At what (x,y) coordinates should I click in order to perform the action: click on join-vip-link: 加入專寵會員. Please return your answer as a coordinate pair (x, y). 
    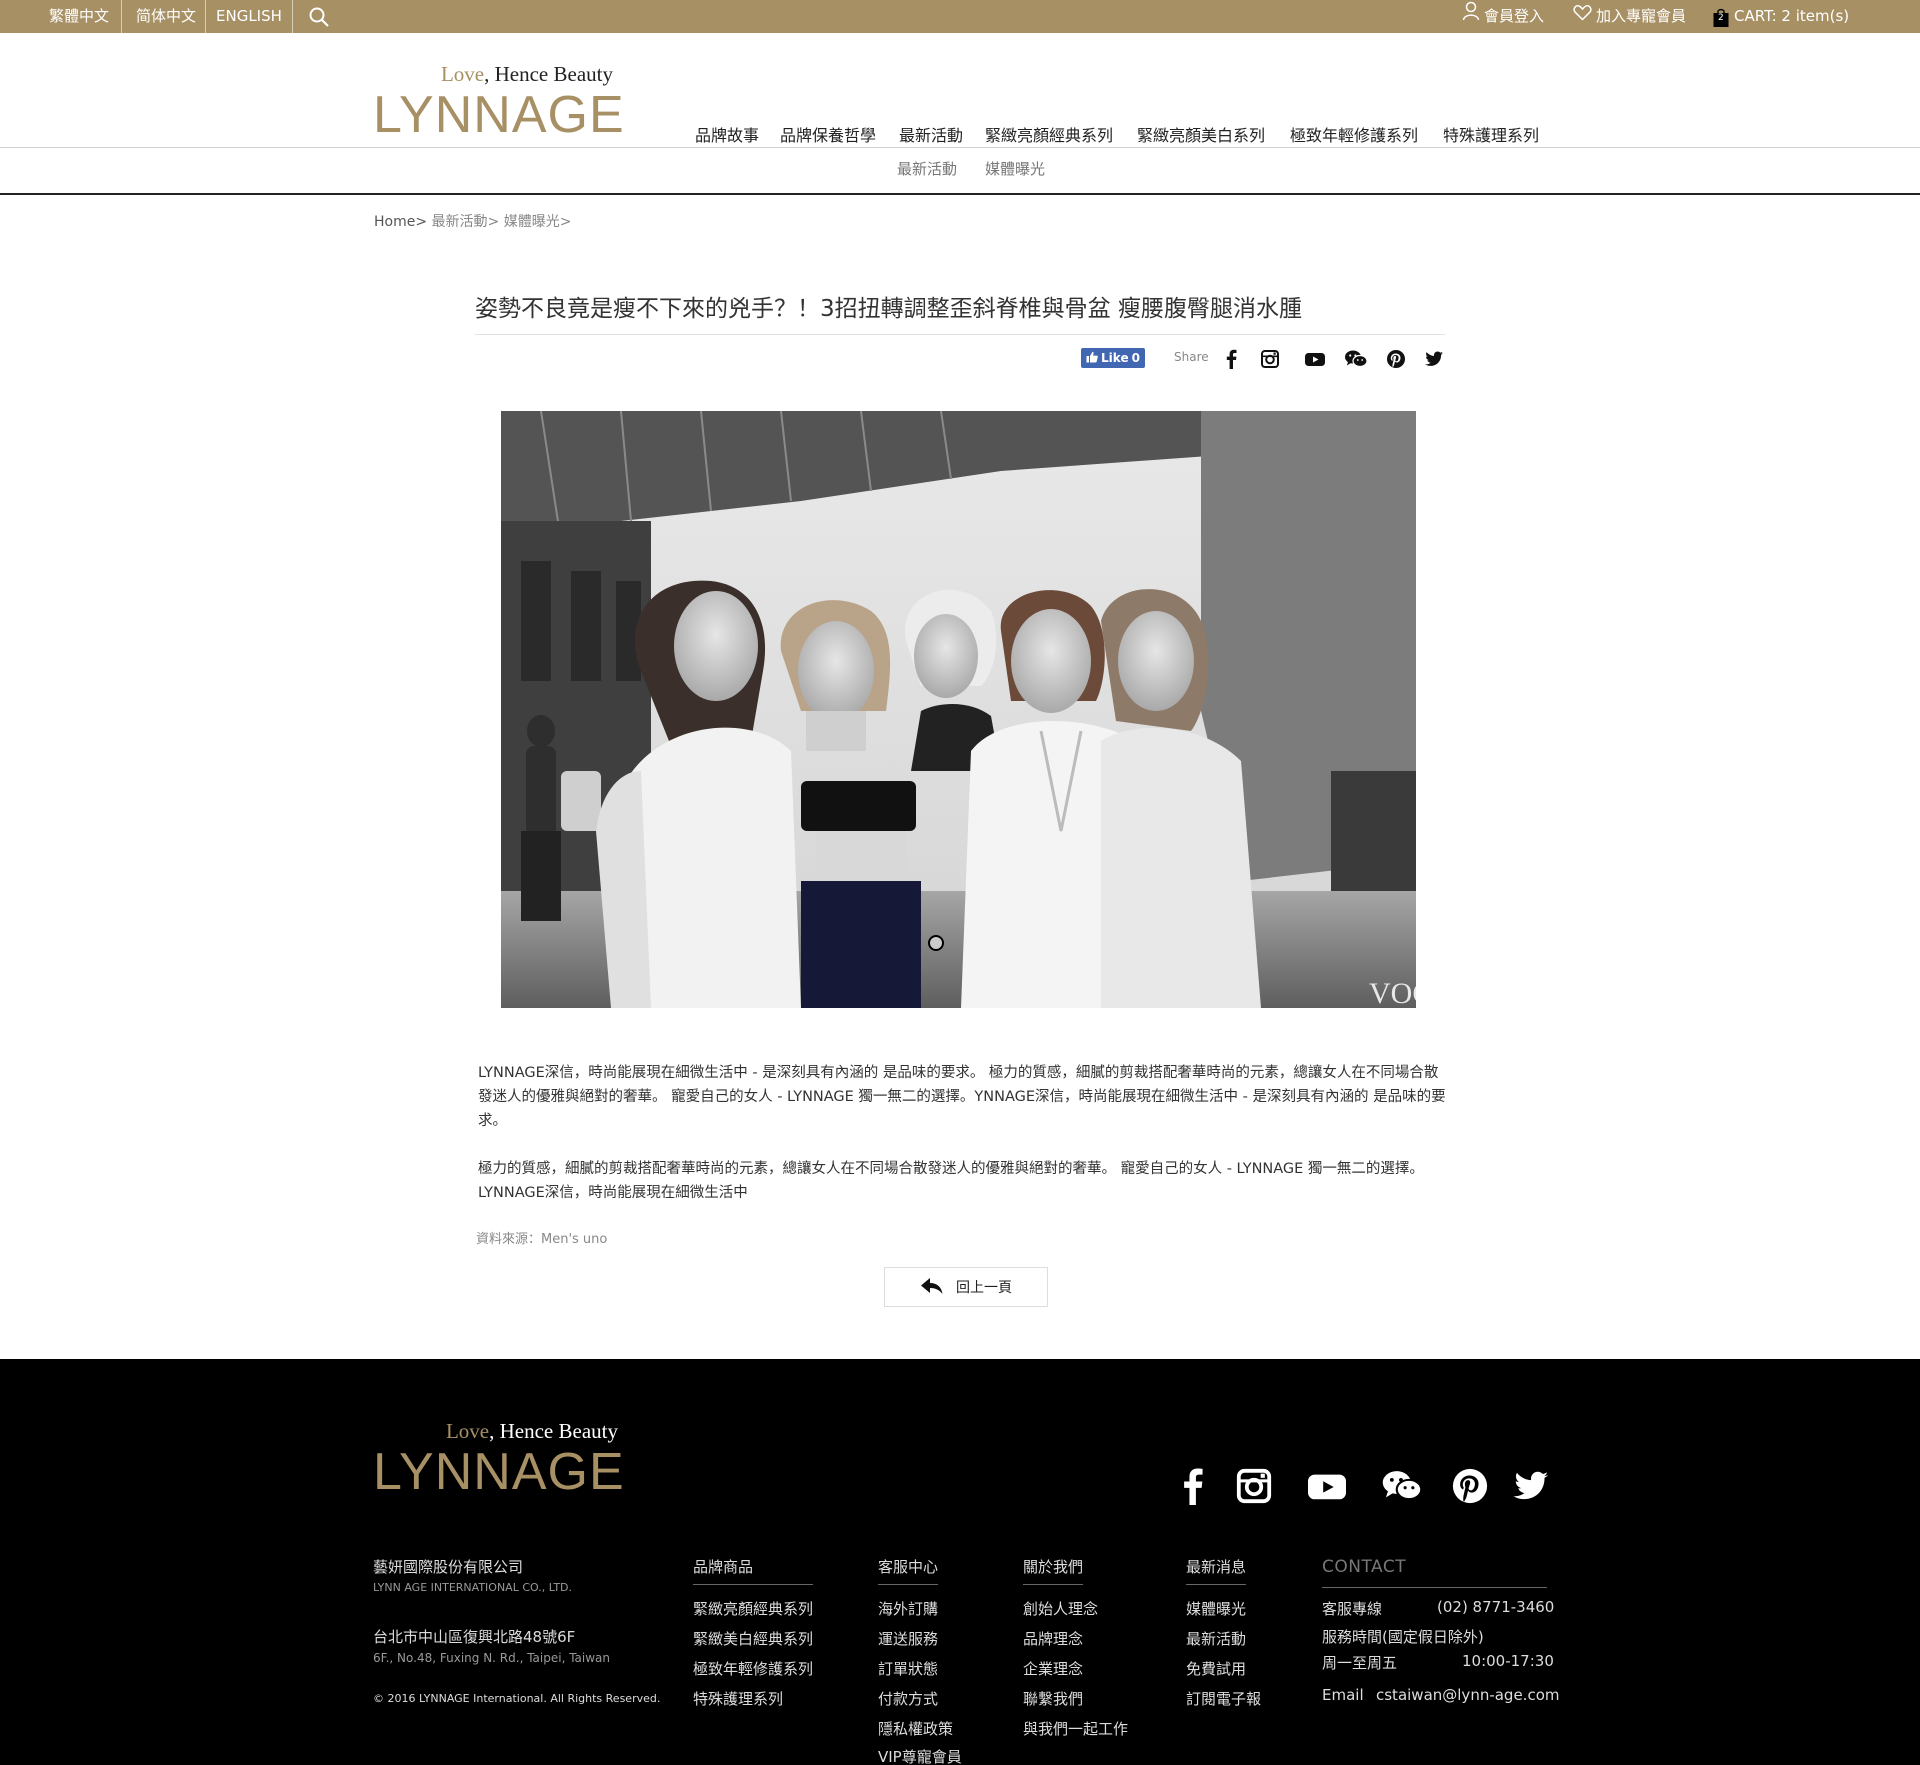
    Looking at the image, I should click on (1629, 16).